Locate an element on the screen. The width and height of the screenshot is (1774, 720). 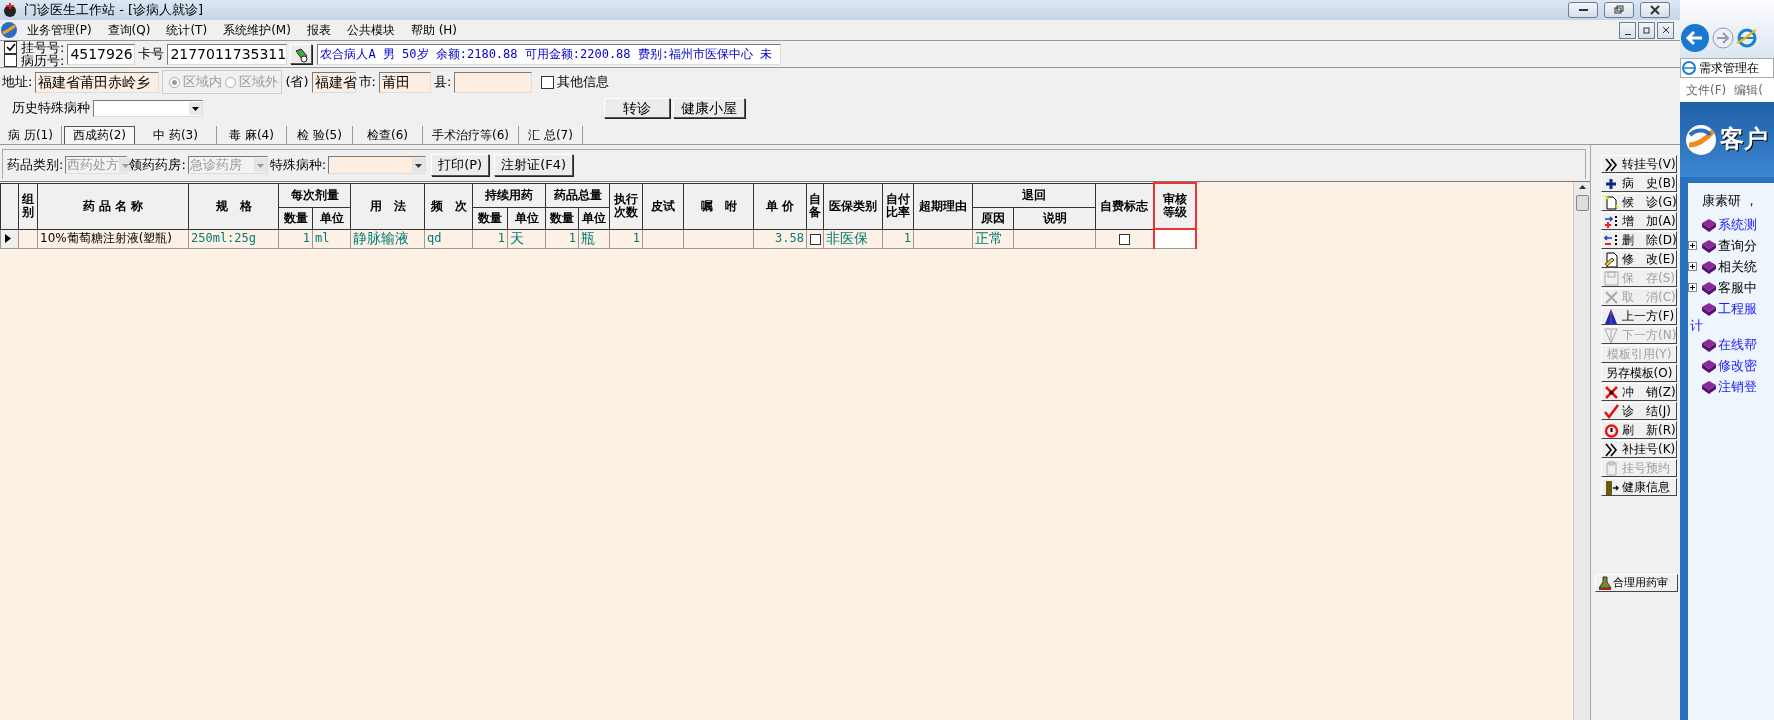
tree-item: 查询分 is located at coordinates (1737, 245).